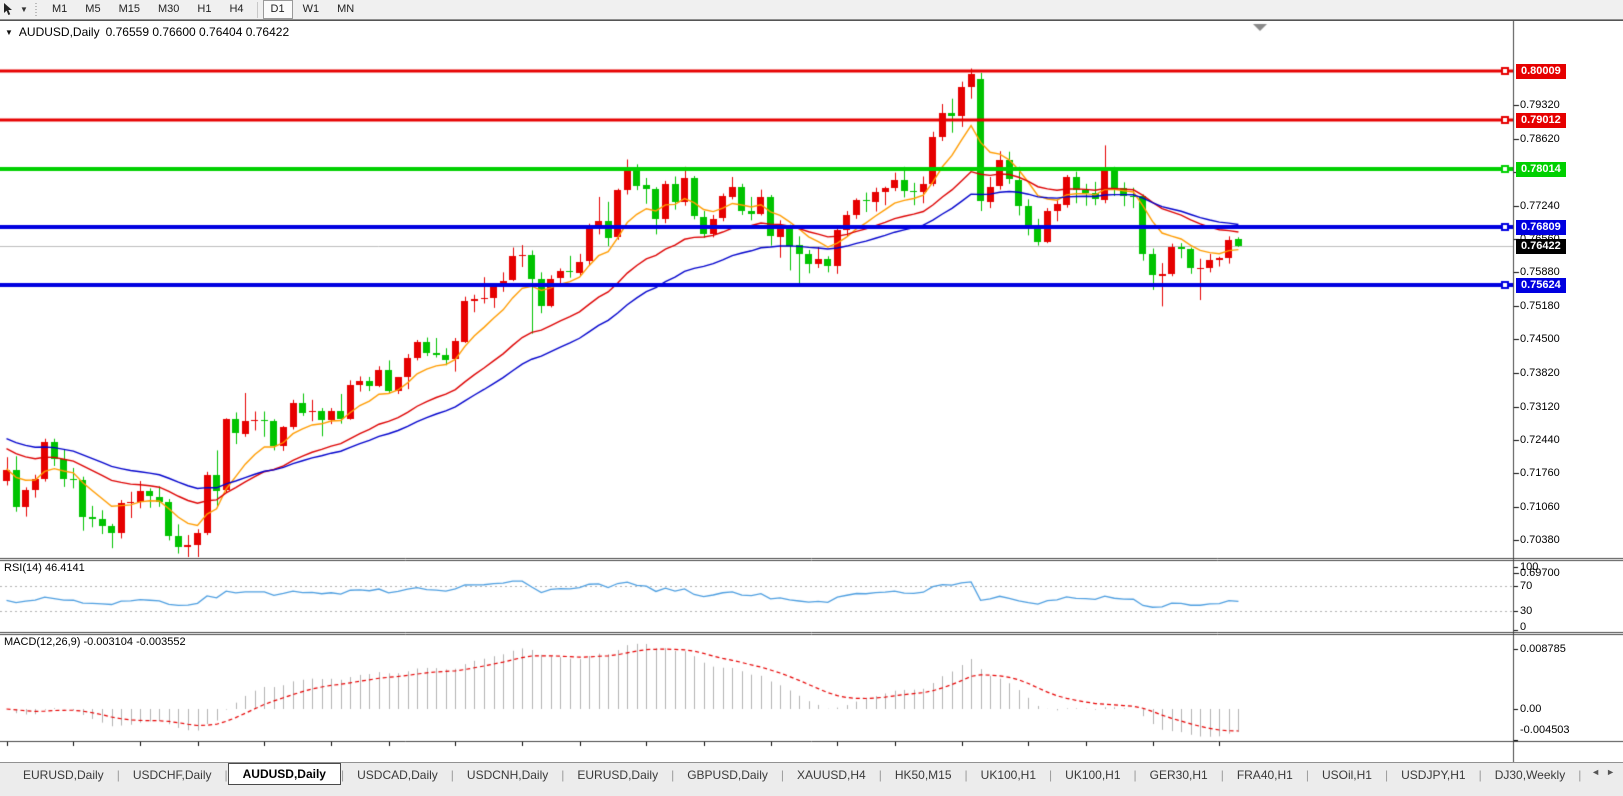 Image resolution: width=1623 pixels, height=796 pixels. Describe the element at coordinates (1541, 246) in the screenshot. I see `current-price-badge: 0.76422` at that location.